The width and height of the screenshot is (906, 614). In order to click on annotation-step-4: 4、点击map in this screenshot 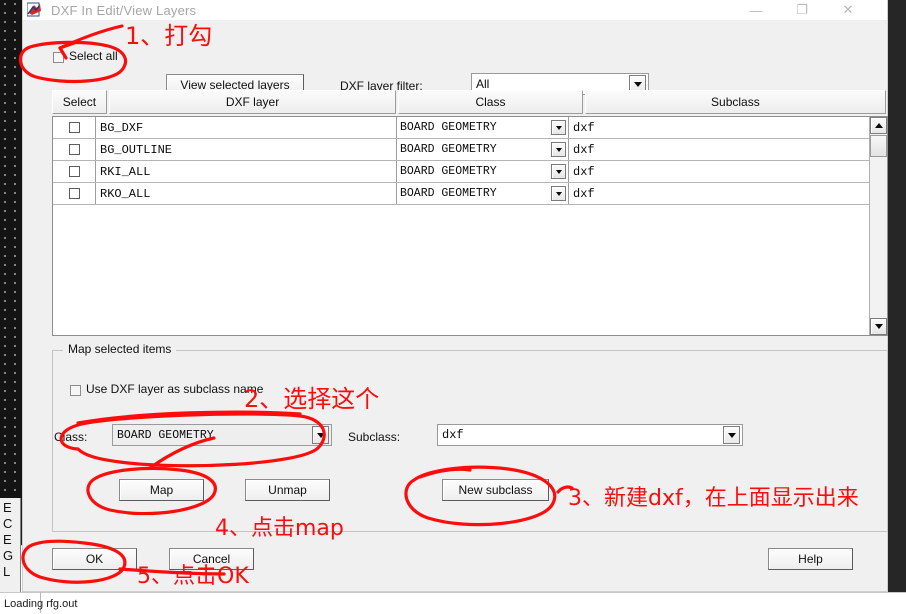, I will do `click(279, 528)`.